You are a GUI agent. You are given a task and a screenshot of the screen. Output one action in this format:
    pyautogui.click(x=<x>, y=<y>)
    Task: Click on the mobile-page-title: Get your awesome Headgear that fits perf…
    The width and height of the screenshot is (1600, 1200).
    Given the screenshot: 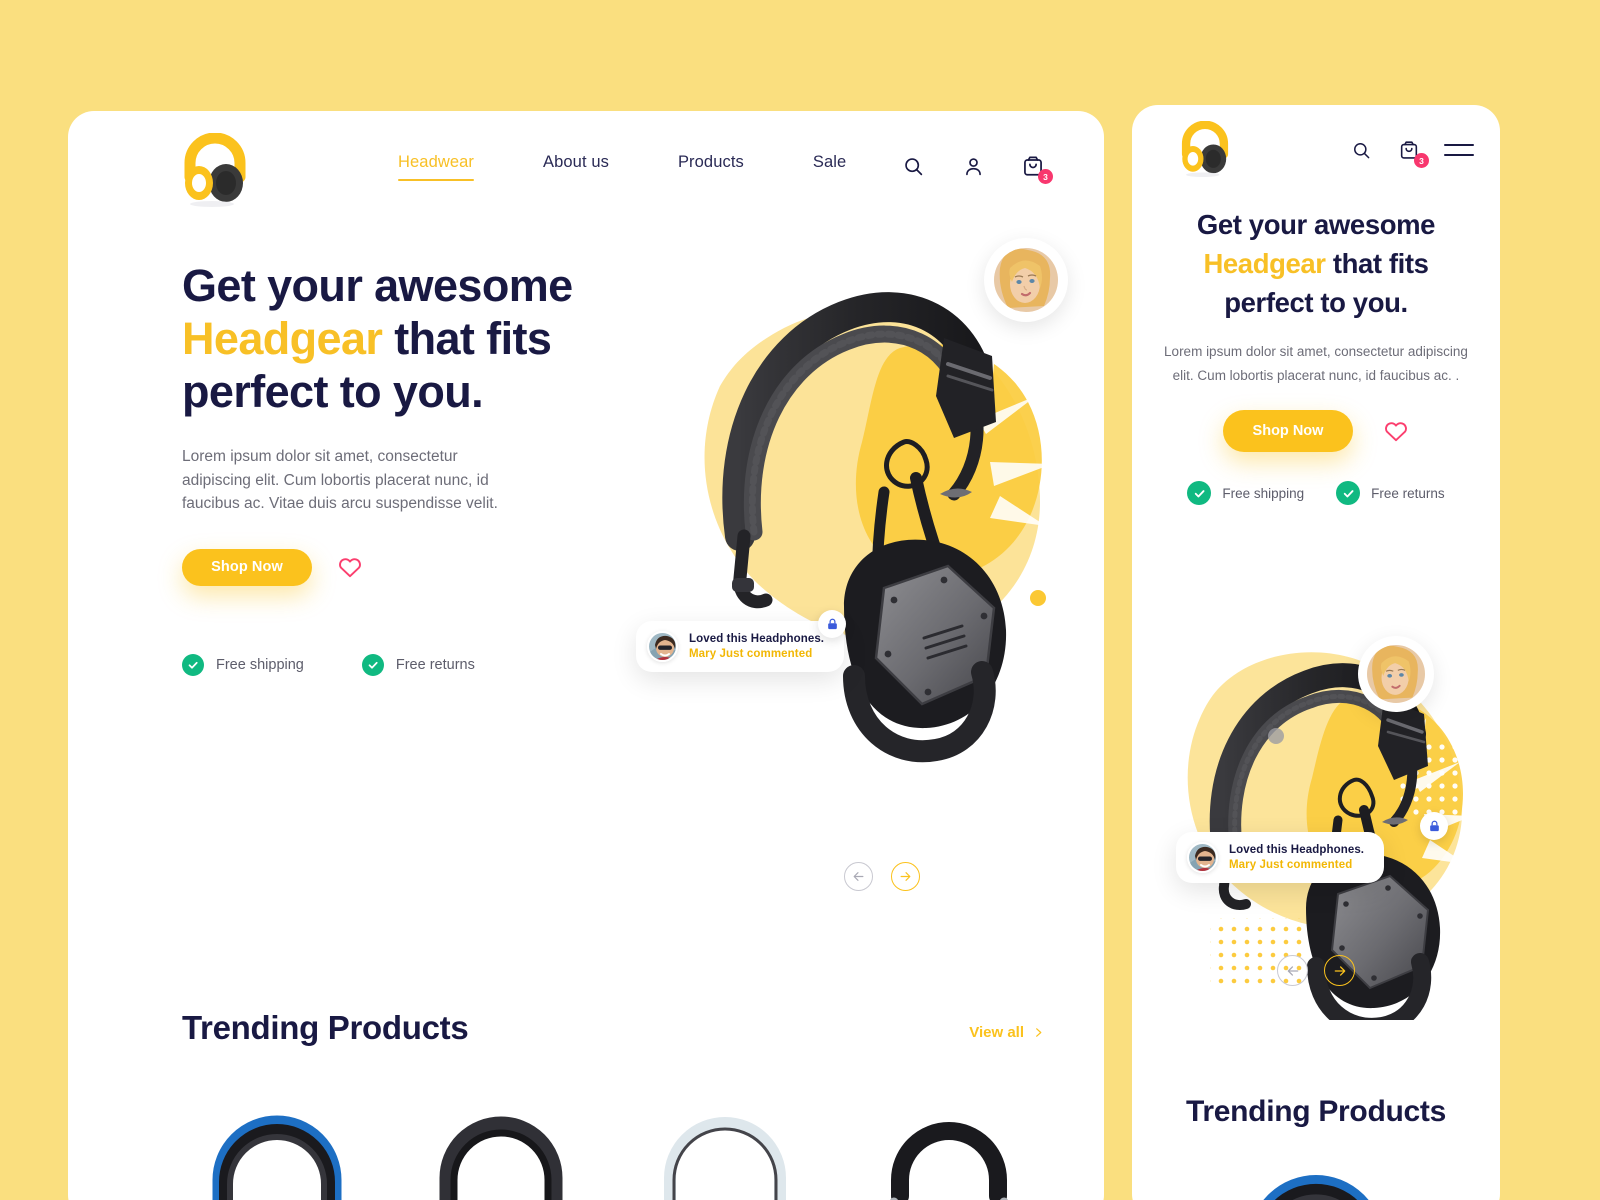 What is the action you would take?
    pyautogui.click(x=1316, y=263)
    